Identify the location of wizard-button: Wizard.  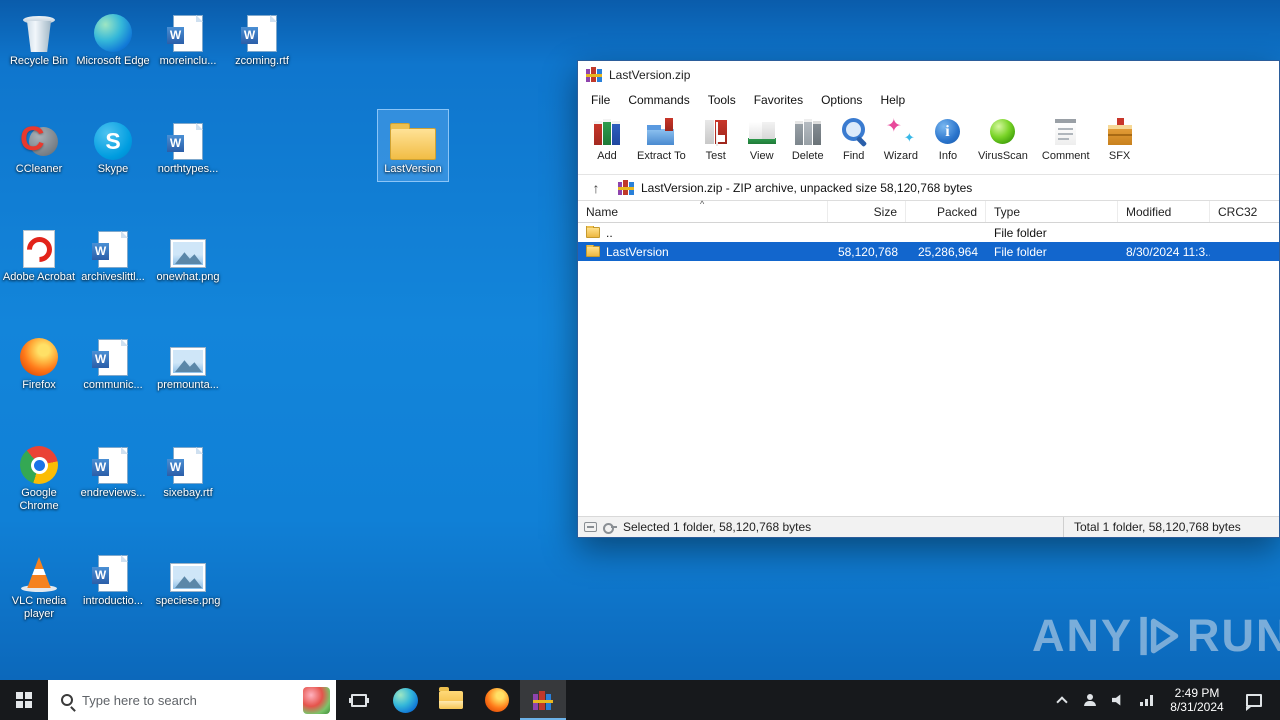
(901, 138).